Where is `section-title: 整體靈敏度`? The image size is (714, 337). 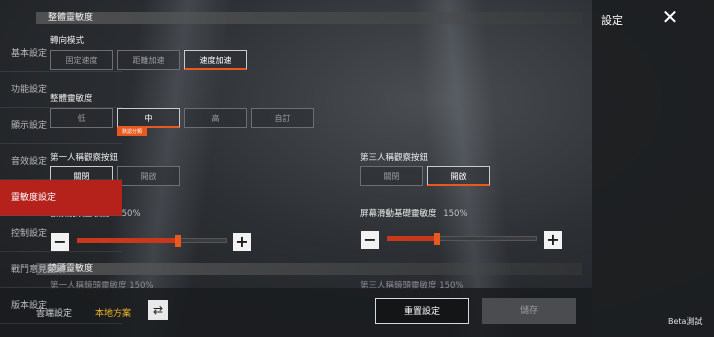
section-title: 整體靈敏度 is located at coordinates (71, 18).